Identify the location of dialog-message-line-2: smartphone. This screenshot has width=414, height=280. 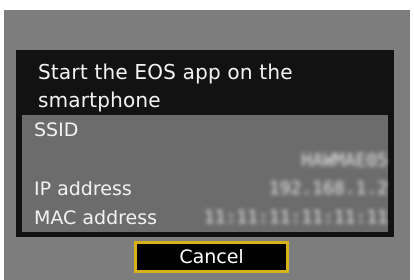
(99, 100).